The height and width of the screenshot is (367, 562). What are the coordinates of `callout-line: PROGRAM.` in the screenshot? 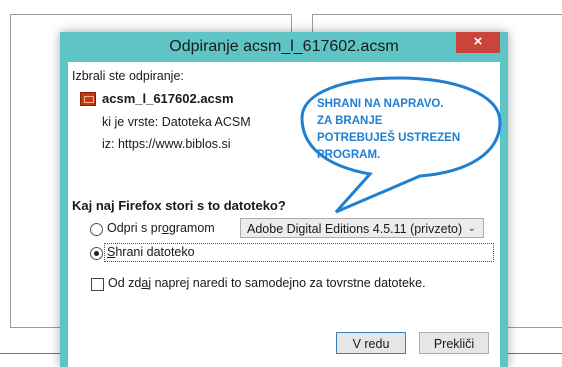 It's located at (349, 155).